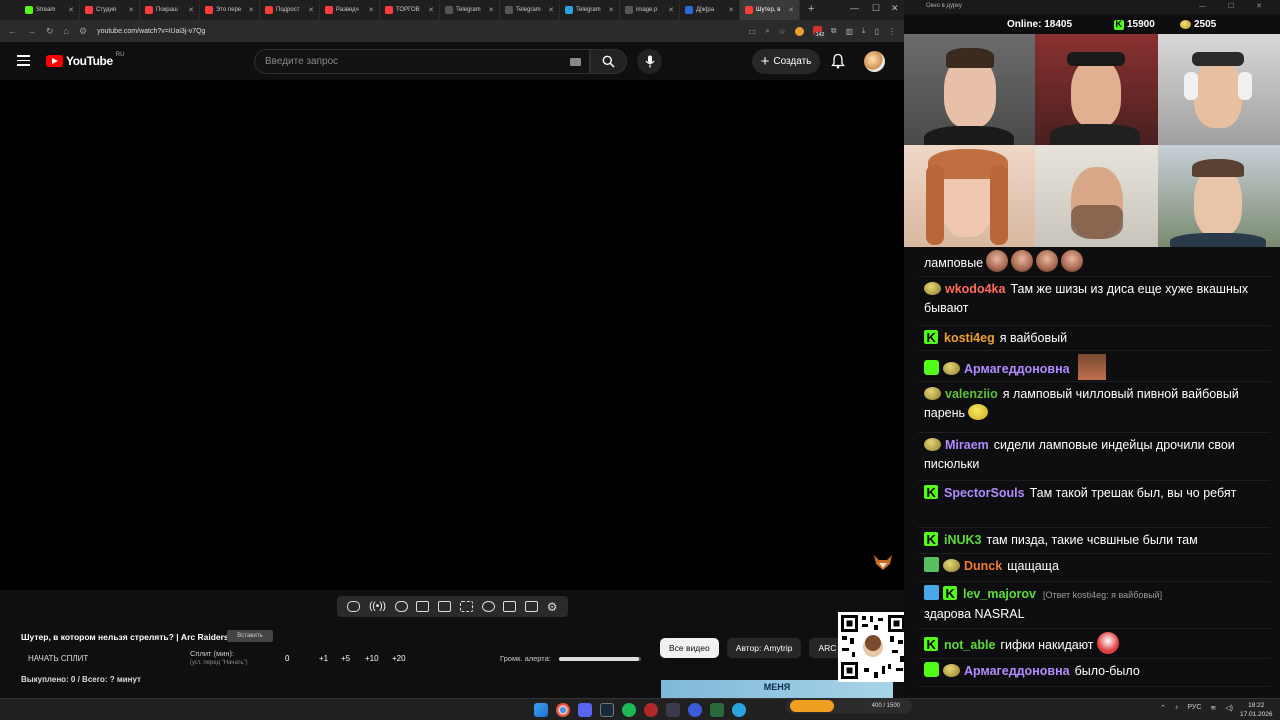  Describe the element at coordinates (230, 10) in the screenshot. I see `browser-tab: Это пере ✕` at that location.